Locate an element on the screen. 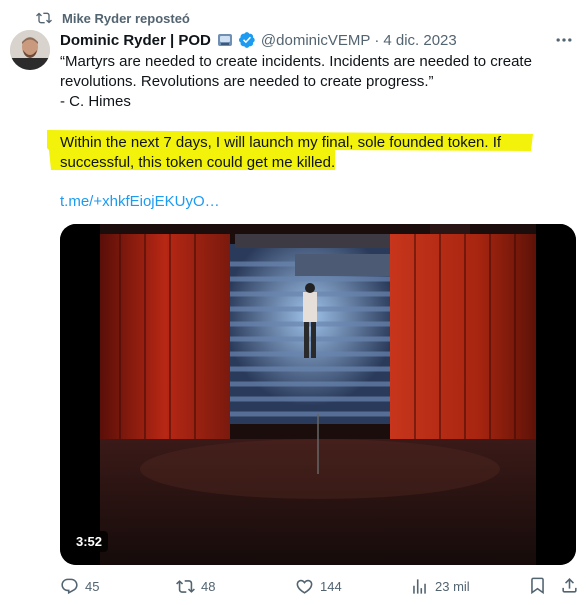 The width and height of the screenshot is (586, 605). more-options-icon is located at coordinates (564, 40).